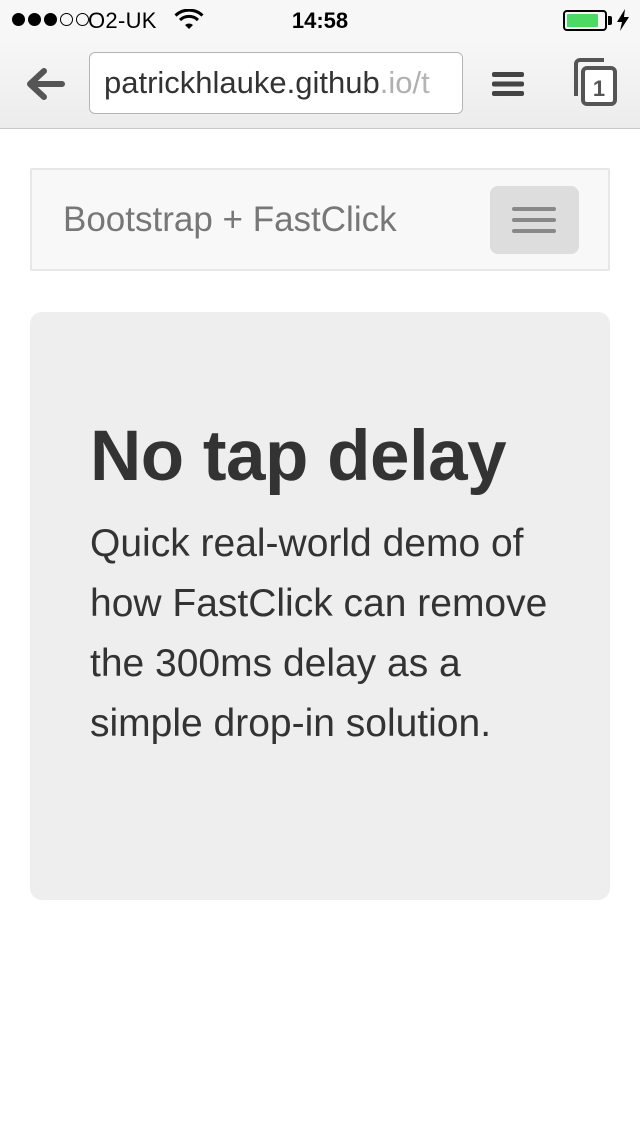 Image resolution: width=640 pixels, height=1136 pixels. I want to click on navbar-toggle-button, so click(534, 220).